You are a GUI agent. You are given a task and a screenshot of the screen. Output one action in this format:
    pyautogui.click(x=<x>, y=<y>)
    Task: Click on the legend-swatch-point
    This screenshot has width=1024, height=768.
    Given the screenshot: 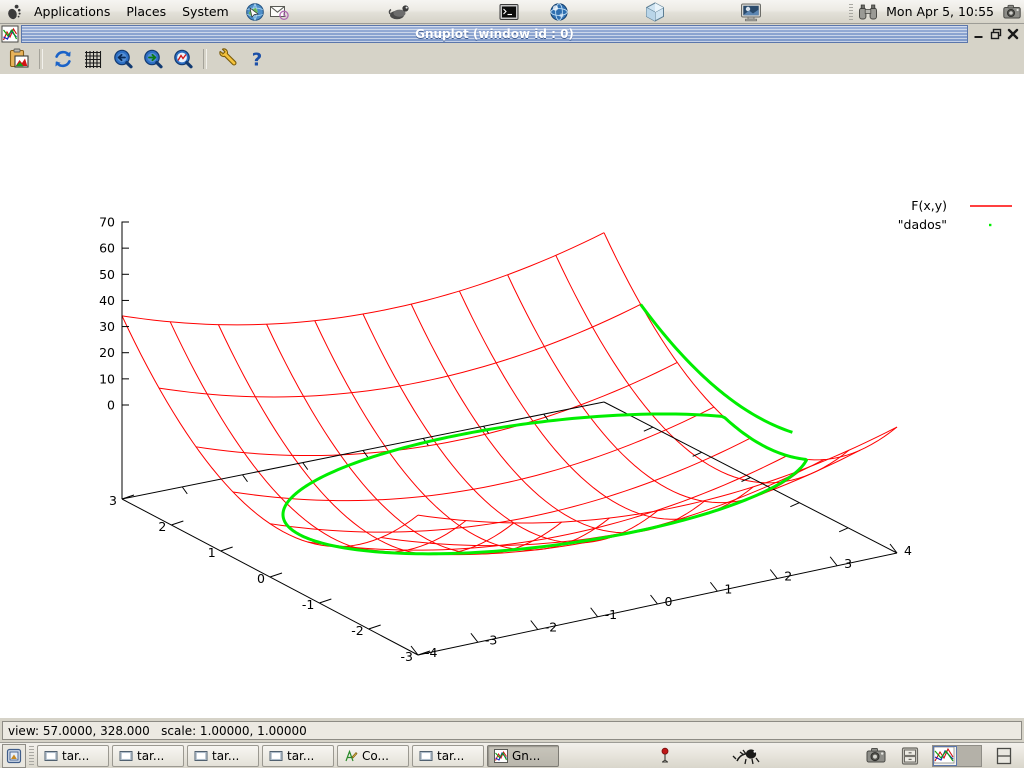 What is the action you would take?
    pyautogui.click(x=990, y=225)
    